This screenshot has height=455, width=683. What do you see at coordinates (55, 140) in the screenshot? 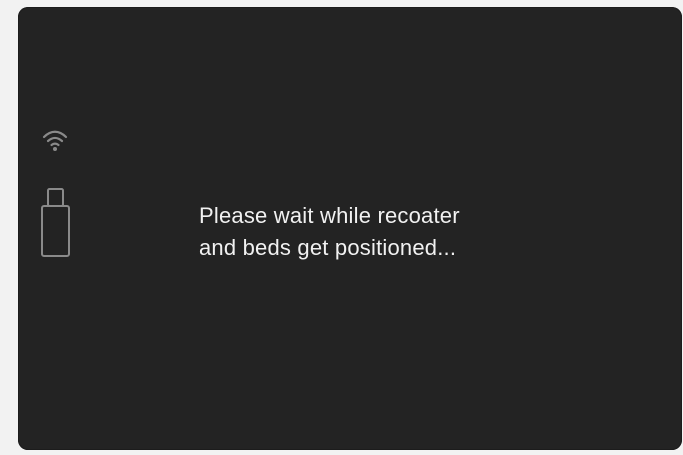
I see `wifi-icon` at bounding box center [55, 140].